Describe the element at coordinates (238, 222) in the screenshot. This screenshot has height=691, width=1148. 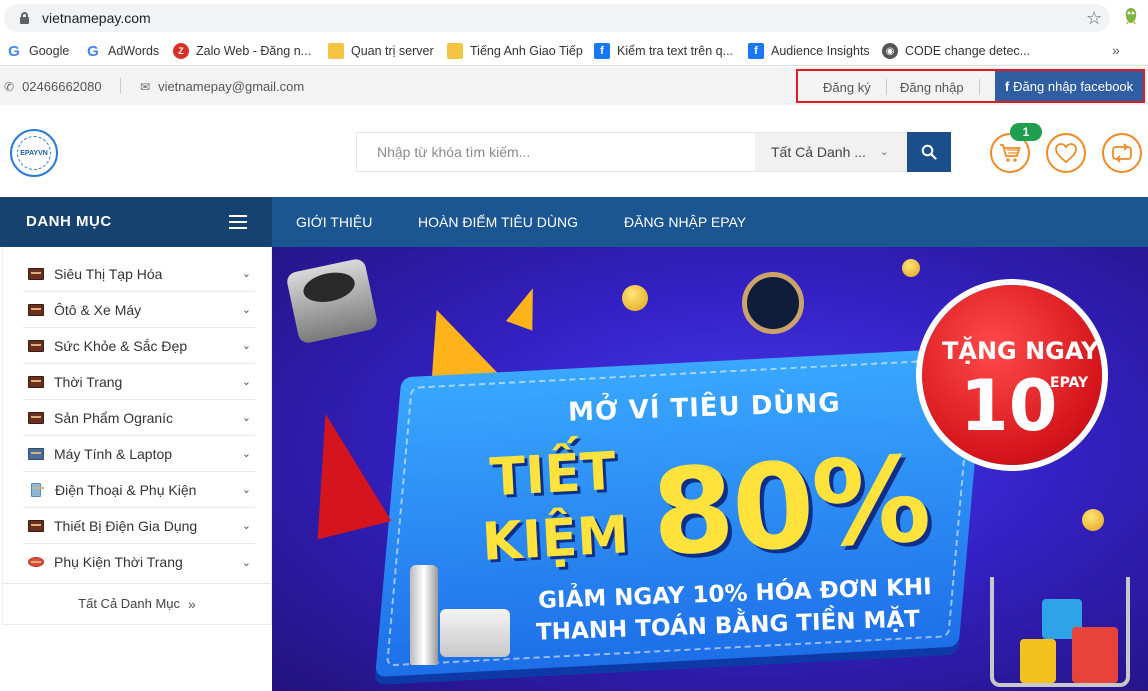
I see `hamburger-icon` at that location.